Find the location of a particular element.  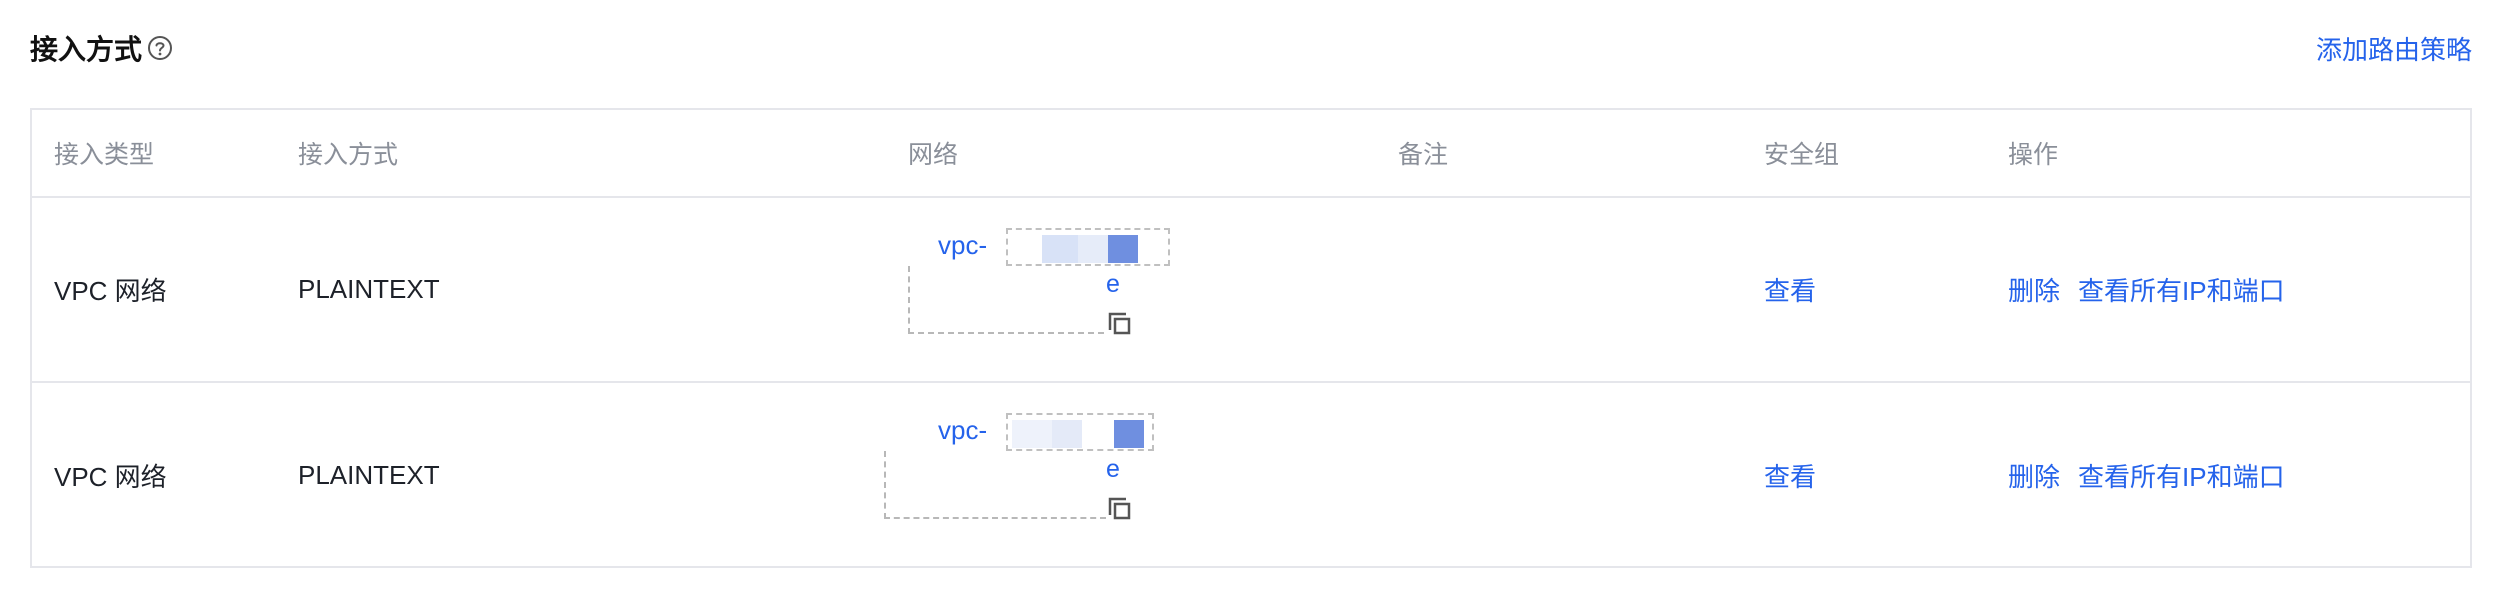

column-header-access-type: 接入类型 is located at coordinates (104, 155).